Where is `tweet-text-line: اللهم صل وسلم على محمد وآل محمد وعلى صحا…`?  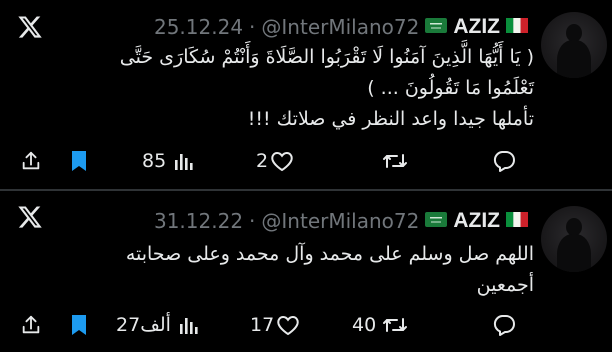
tweet-text-line: اللهم صل وسلم على محمد وآل محمد وعلى صحا… is located at coordinates (329, 254).